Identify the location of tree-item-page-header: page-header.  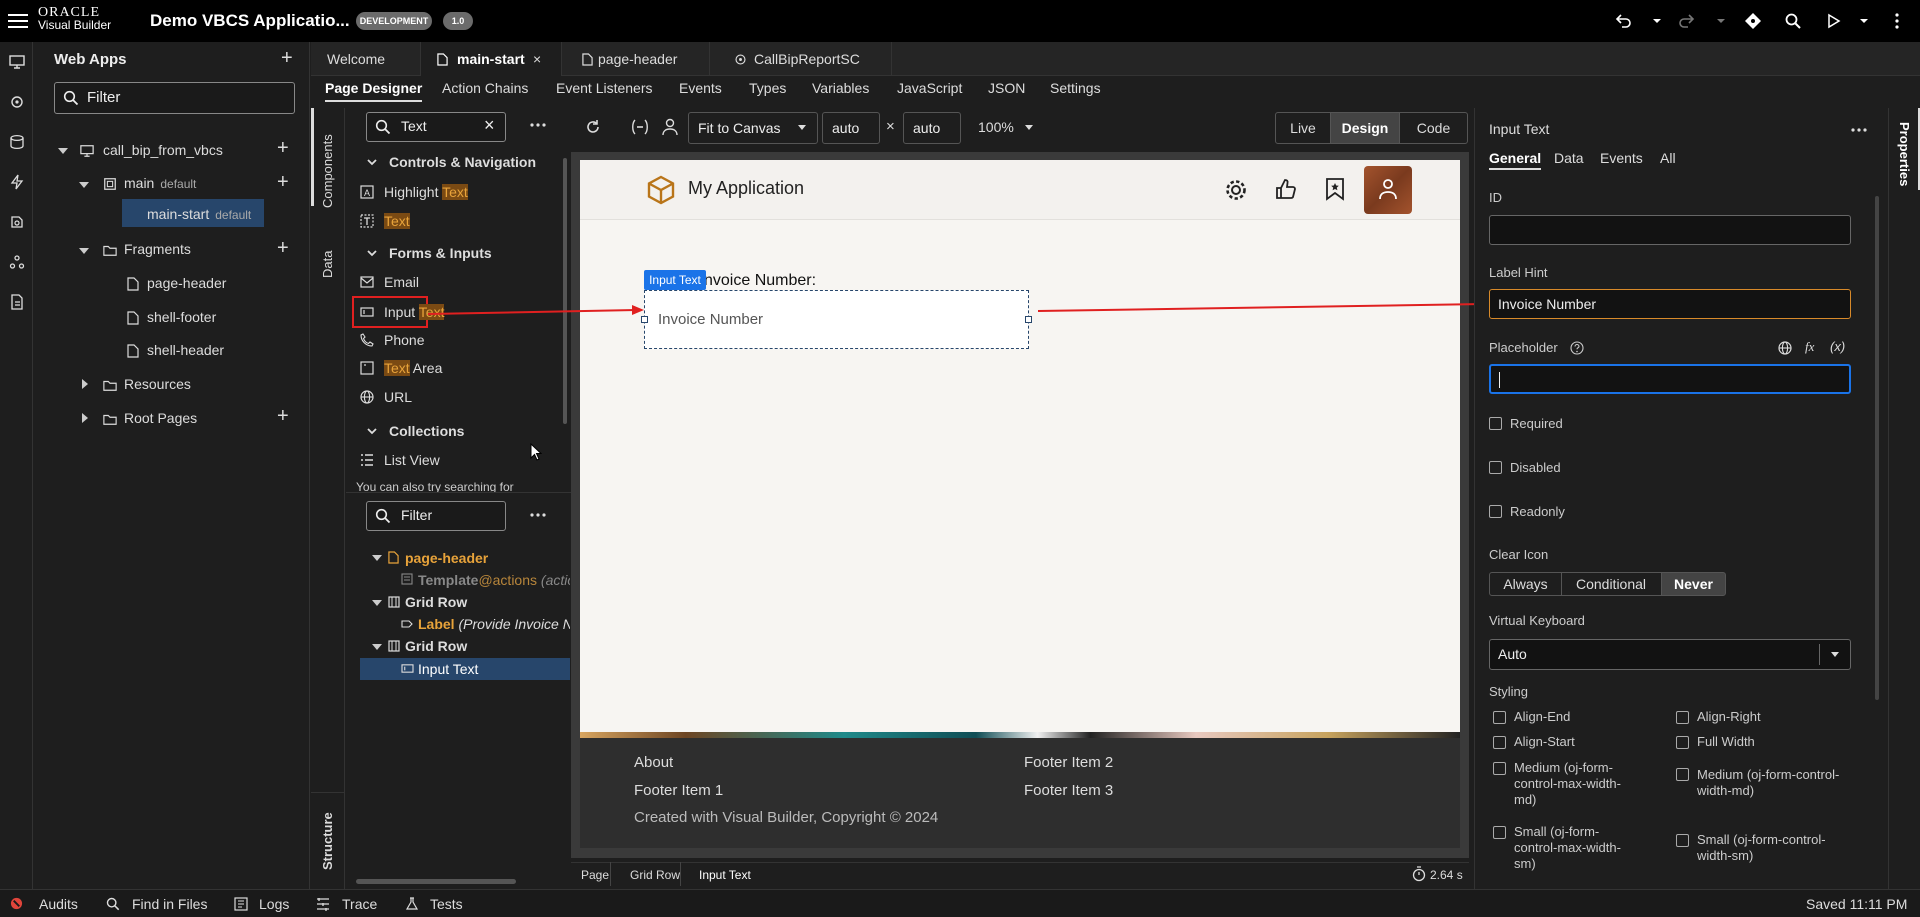
(186, 283).